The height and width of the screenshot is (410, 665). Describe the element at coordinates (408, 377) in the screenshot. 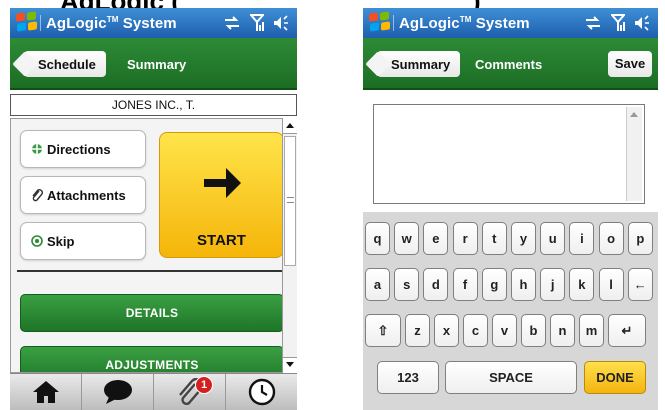

I see `numbers-key: 123` at that location.